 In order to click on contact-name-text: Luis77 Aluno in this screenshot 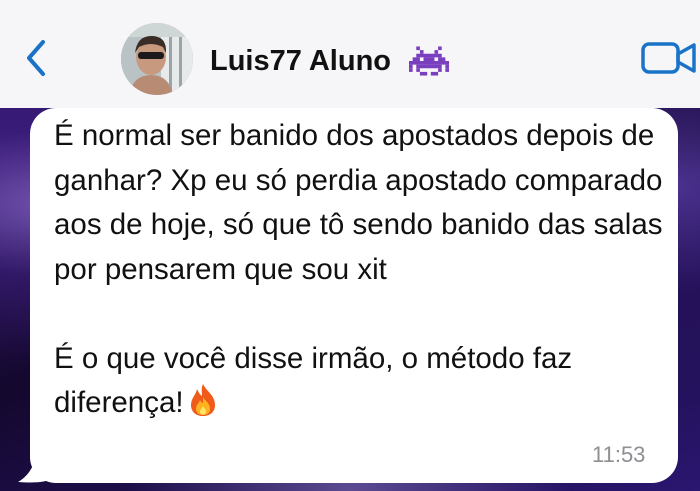, I will do `click(300, 61)`.